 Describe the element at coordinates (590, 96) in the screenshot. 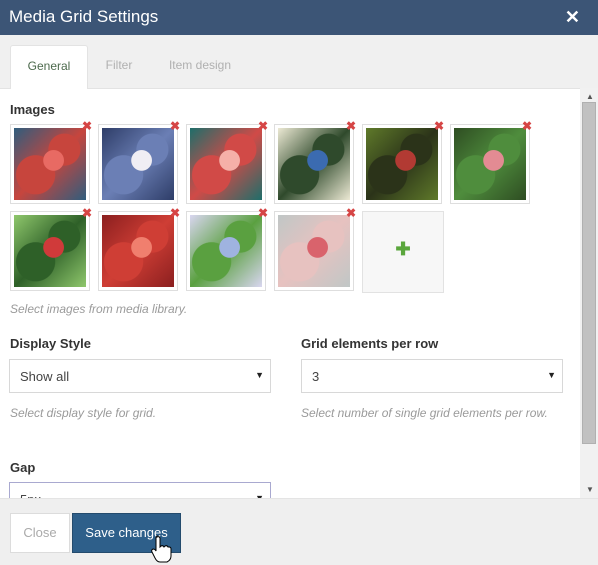

I see `scroll-up-icon: ▲` at that location.